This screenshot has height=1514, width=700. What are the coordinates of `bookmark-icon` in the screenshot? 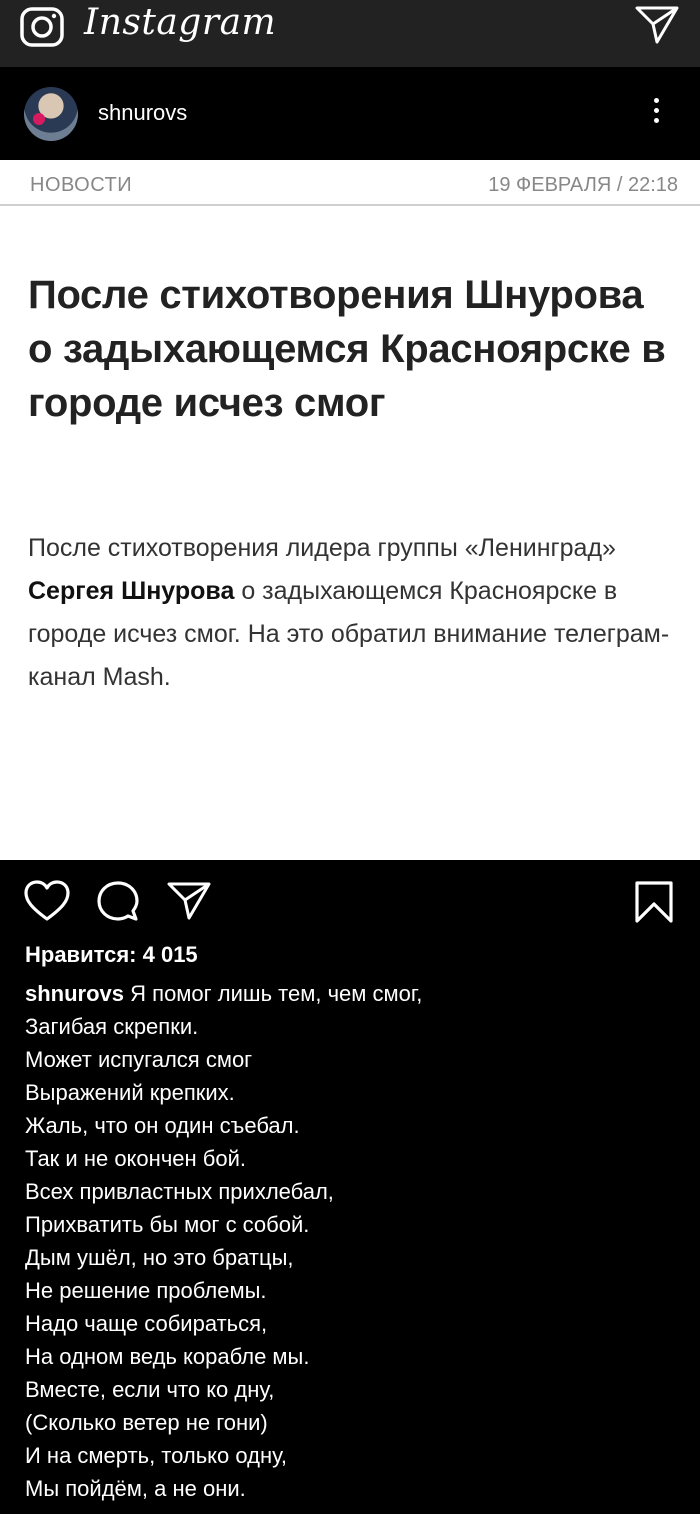 It's located at (654, 904).